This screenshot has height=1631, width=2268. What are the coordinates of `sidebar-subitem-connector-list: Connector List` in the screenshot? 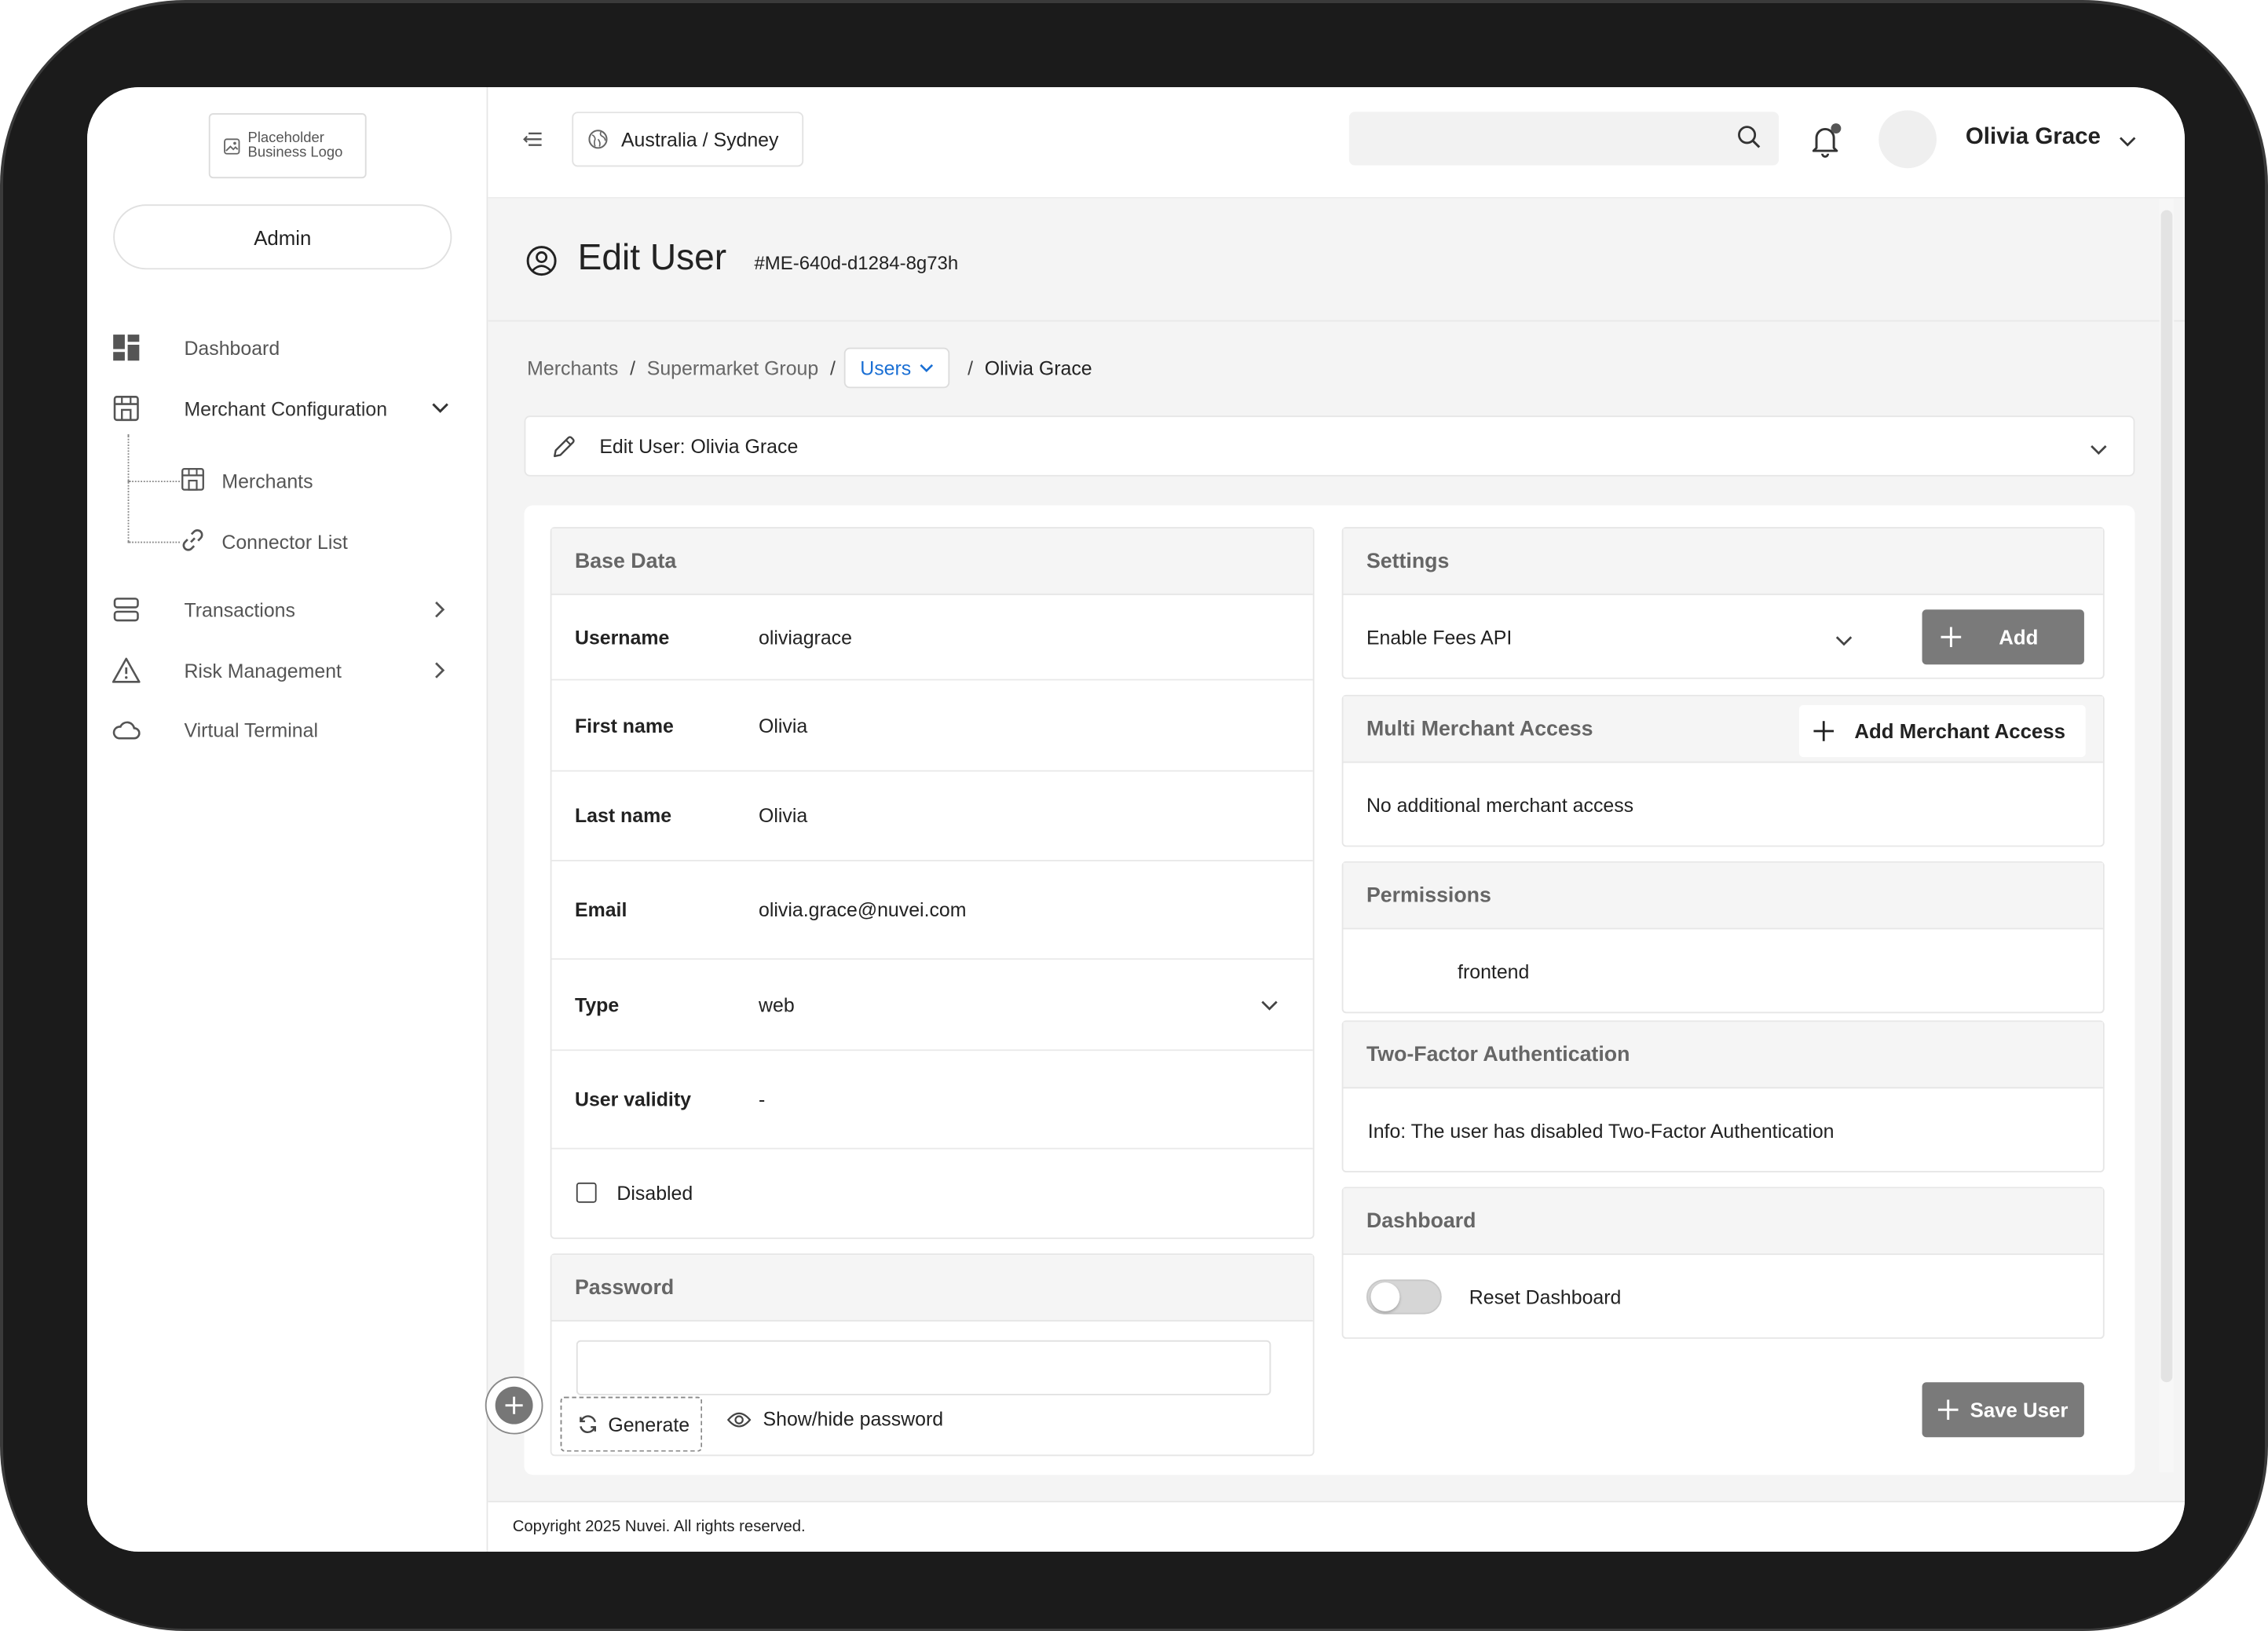 It's located at (264, 542).